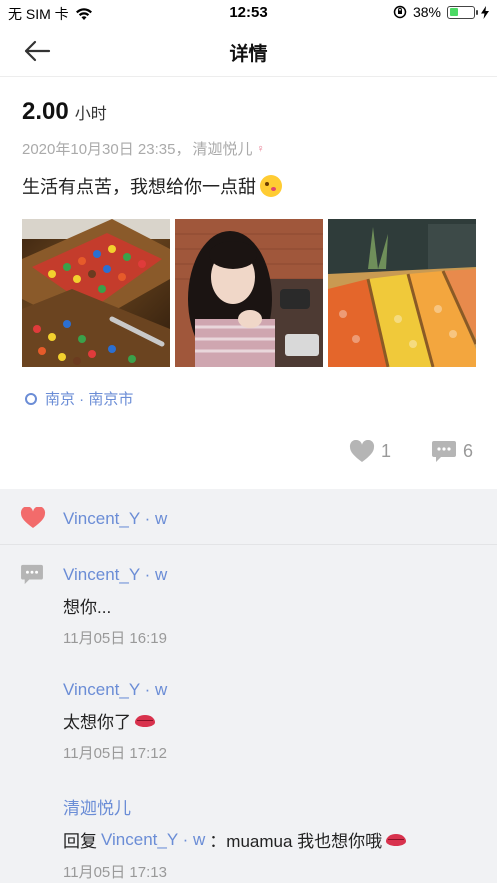  What do you see at coordinates (411, 451) in the screenshot?
I see `post-actions: 1 6` at bounding box center [411, 451].